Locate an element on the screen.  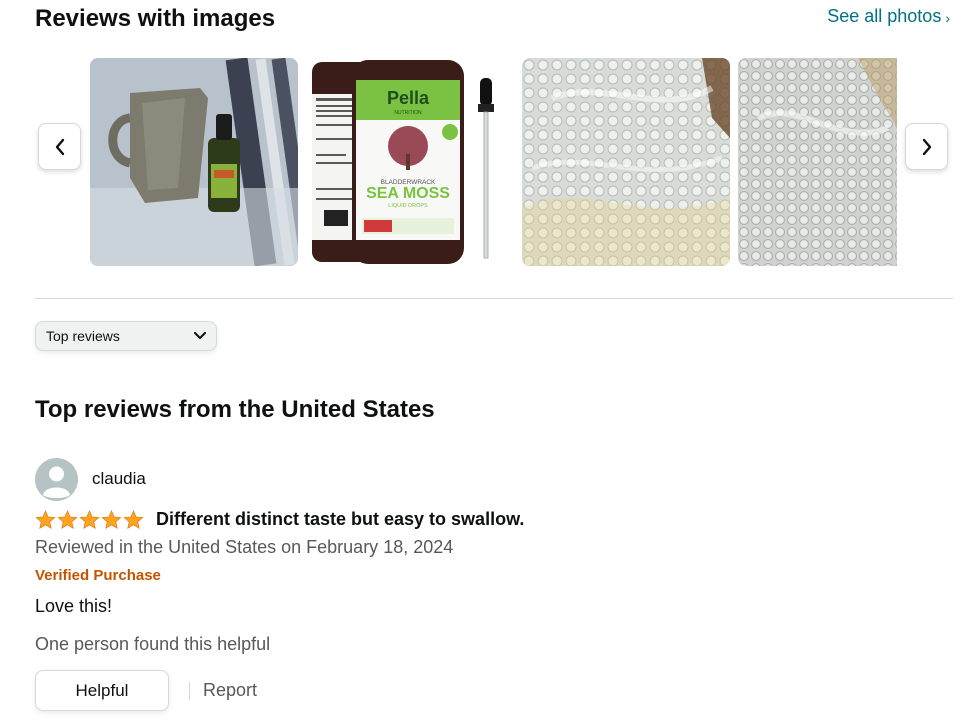
bottle-brand-sub-text: NUTRITION is located at coordinates (408, 113).